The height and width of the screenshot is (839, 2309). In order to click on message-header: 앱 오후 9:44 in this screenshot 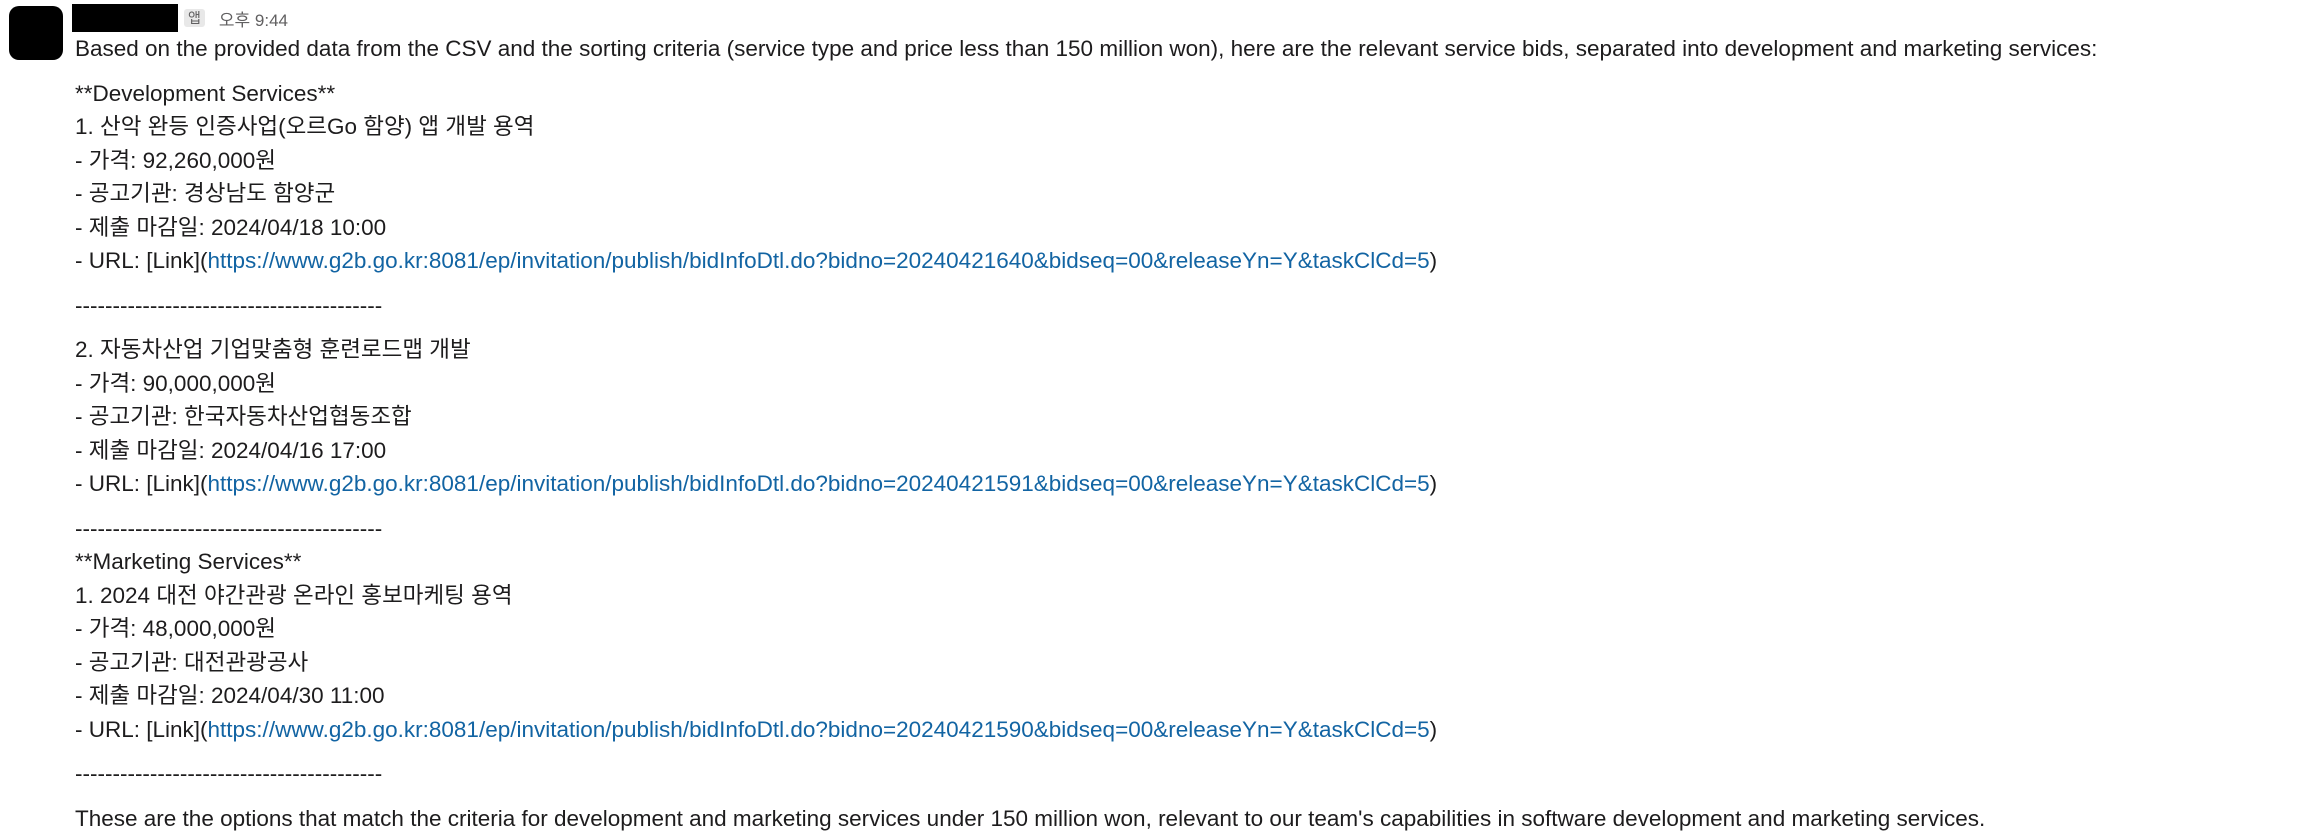, I will do `click(180, 18)`.